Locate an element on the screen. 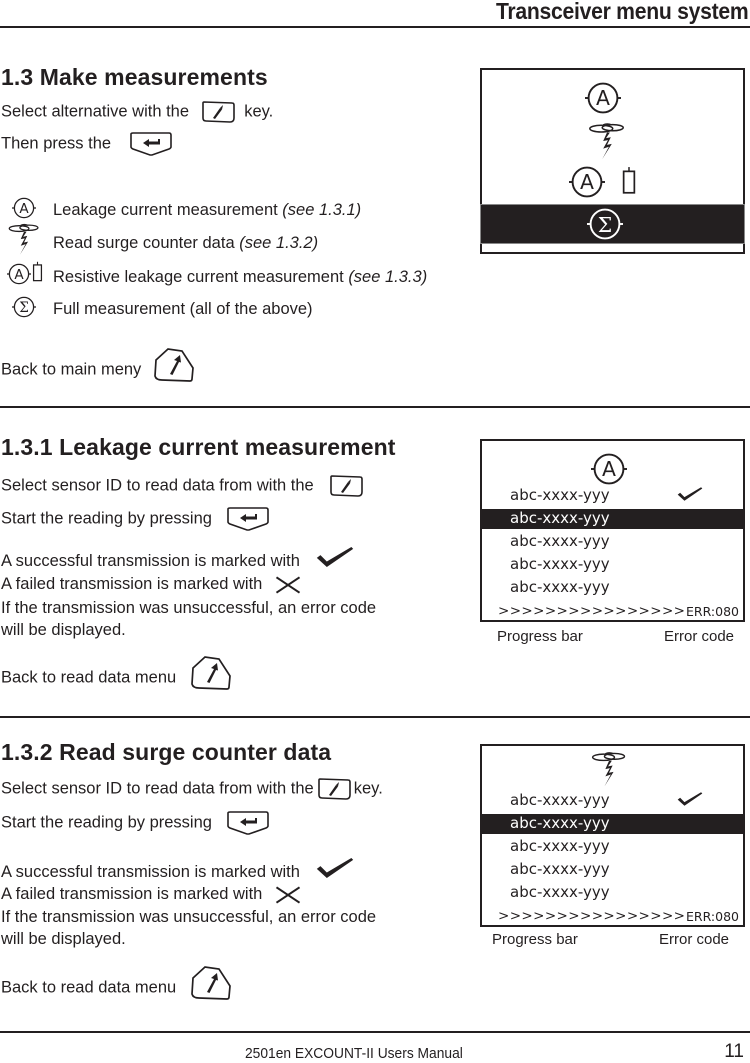 Image resolution: width=750 pixels, height=1063 pixels. legend-ref: (see 1.3.2) is located at coordinates (279, 243).